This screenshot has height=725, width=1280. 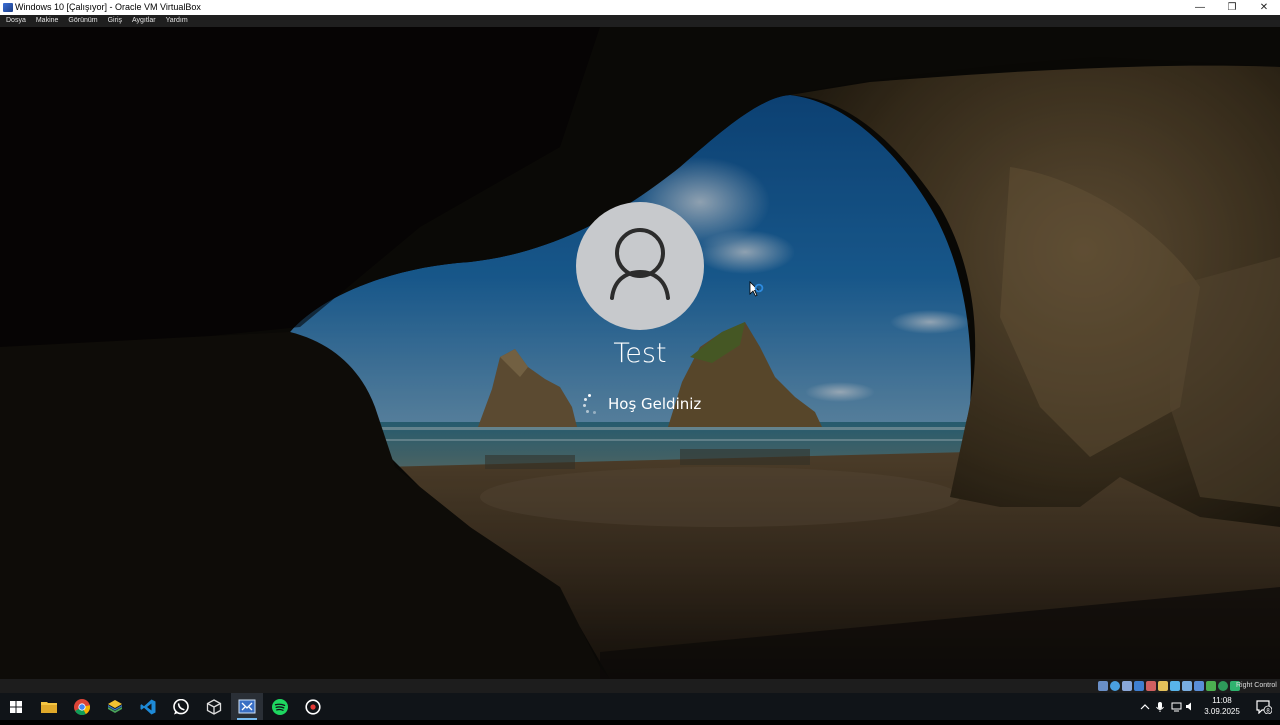 What do you see at coordinates (640, 706) in the screenshot?
I see `host-taskbar: 11:08 3.09.2025 8` at bounding box center [640, 706].